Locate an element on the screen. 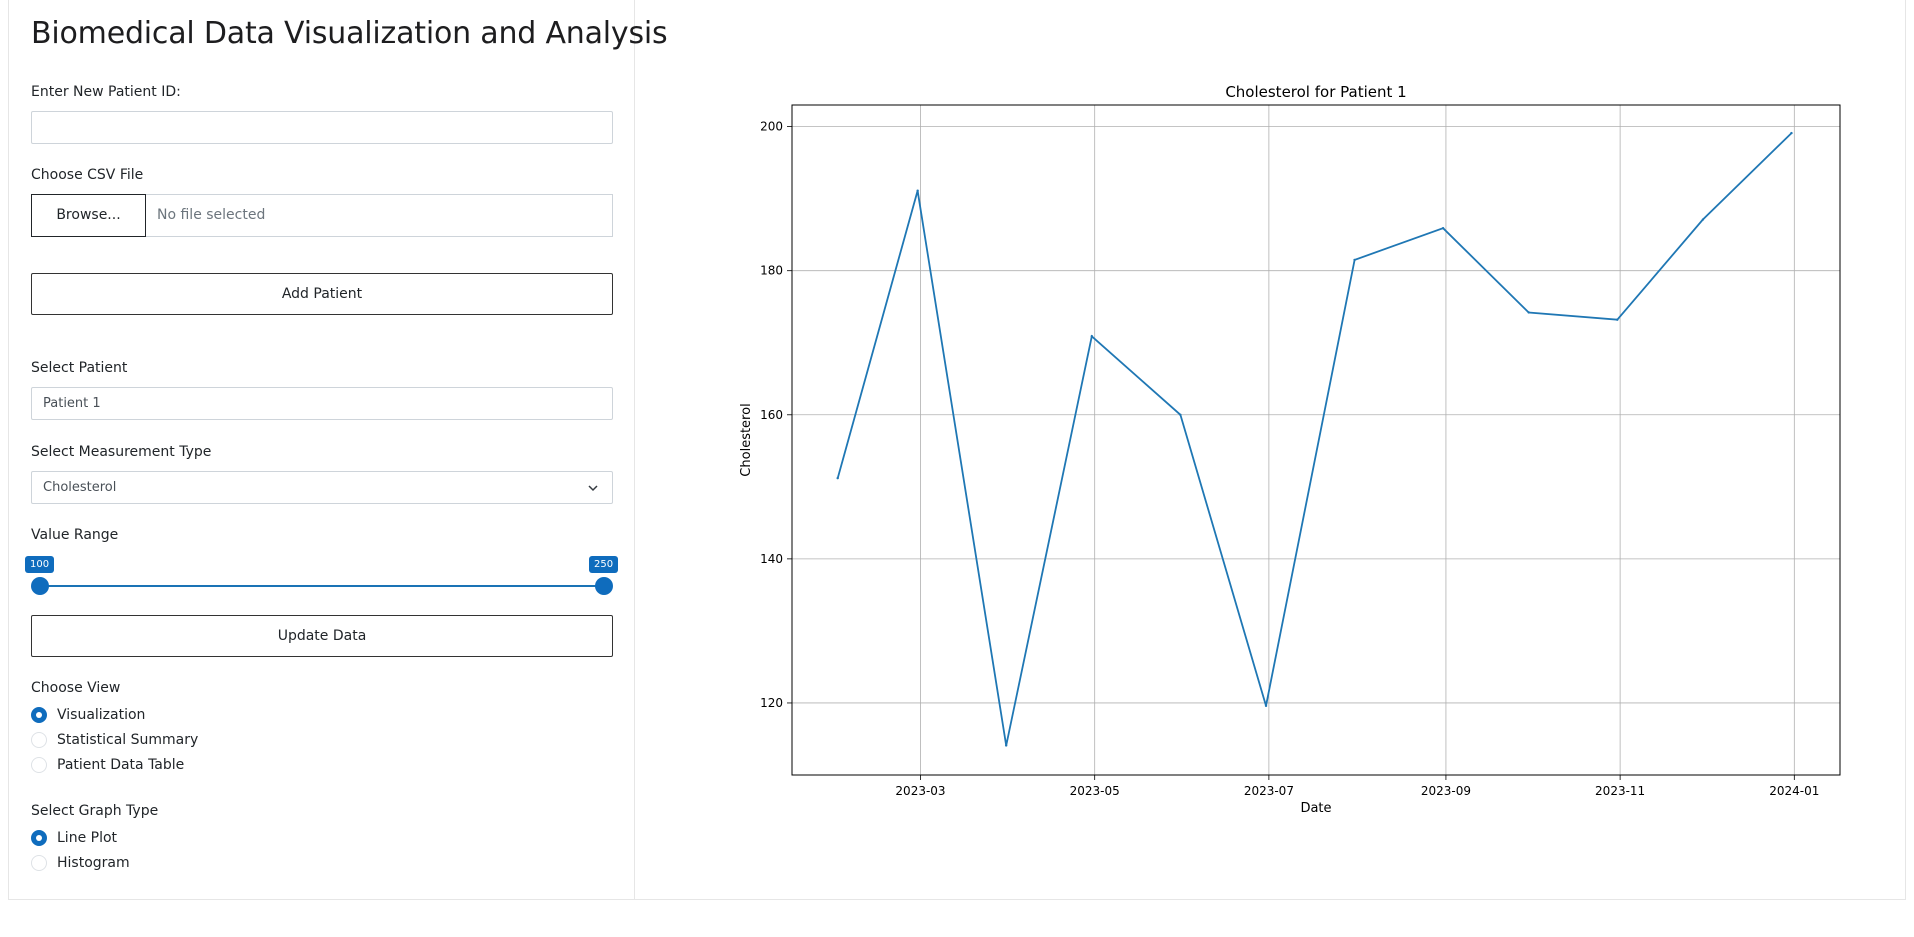  y-tick-label: 140 is located at coordinates (771, 559).